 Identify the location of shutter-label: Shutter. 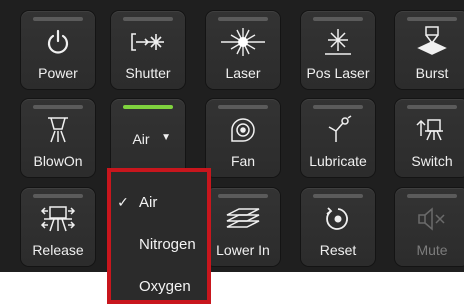
(148, 73).